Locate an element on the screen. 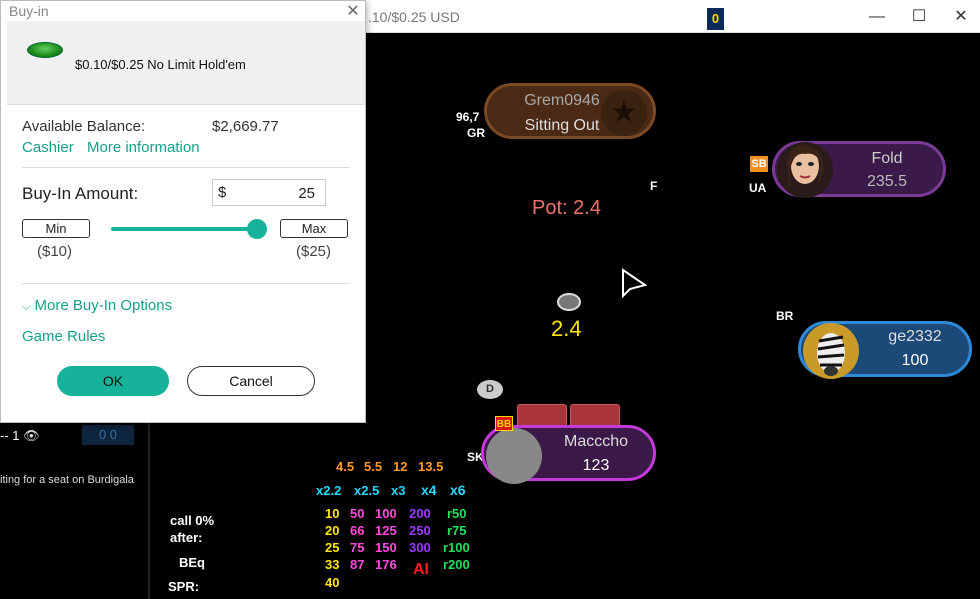  close-button: ✕ is located at coordinates (961, 17).